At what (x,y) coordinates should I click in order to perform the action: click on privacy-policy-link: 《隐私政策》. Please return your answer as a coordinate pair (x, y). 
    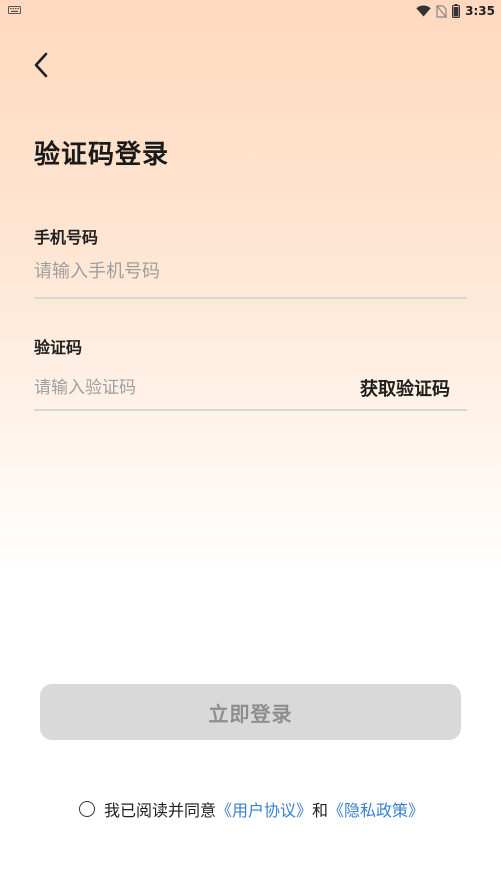
    Looking at the image, I should click on (376, 809).